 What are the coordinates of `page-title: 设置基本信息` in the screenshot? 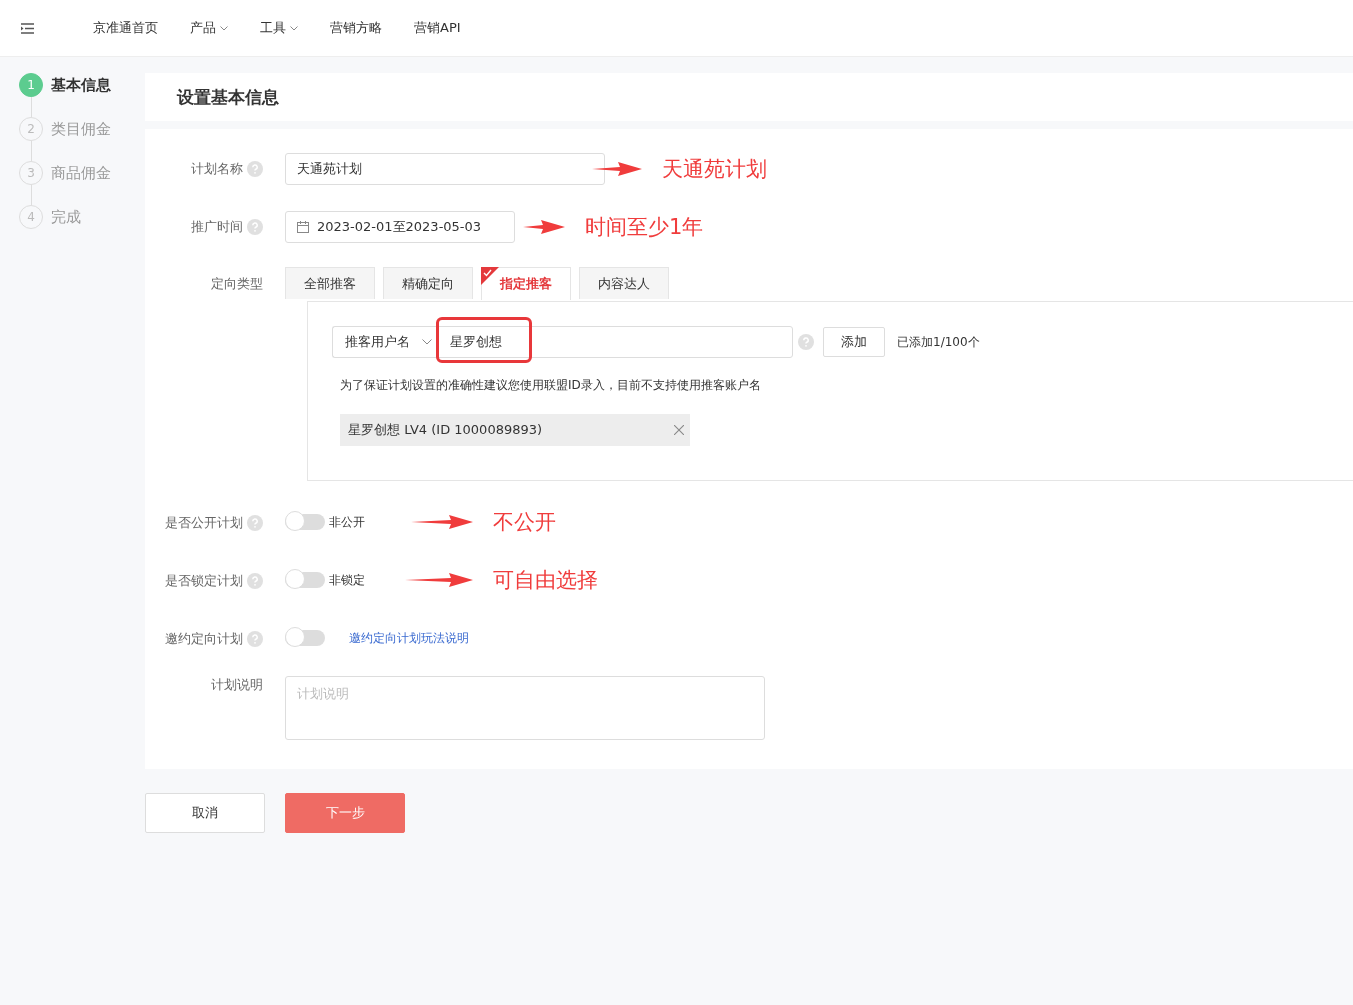 It's located at (228, 97).